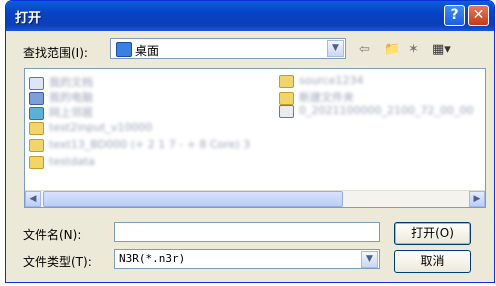 The image size is (496, 286). What do you see at coordinates (247, 259) in the screenshot?
I see `filetype-dropdown: N3R(*.n3r) ▼` at bounding box center [247, 259].